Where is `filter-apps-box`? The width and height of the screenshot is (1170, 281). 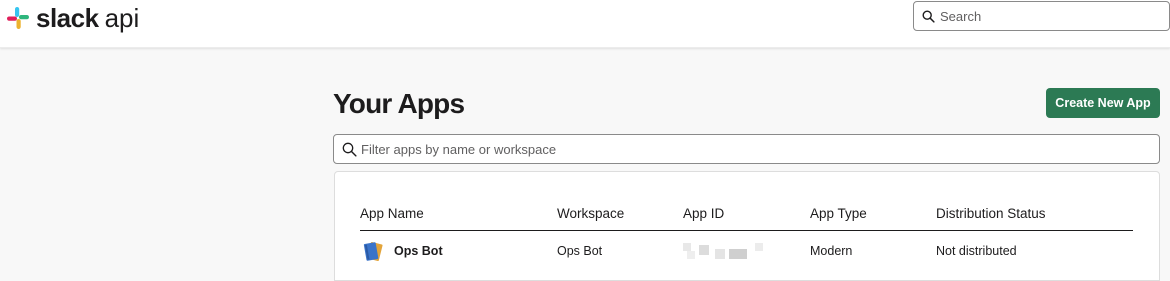 filter-apps-box is located at coordinates (746, 149).